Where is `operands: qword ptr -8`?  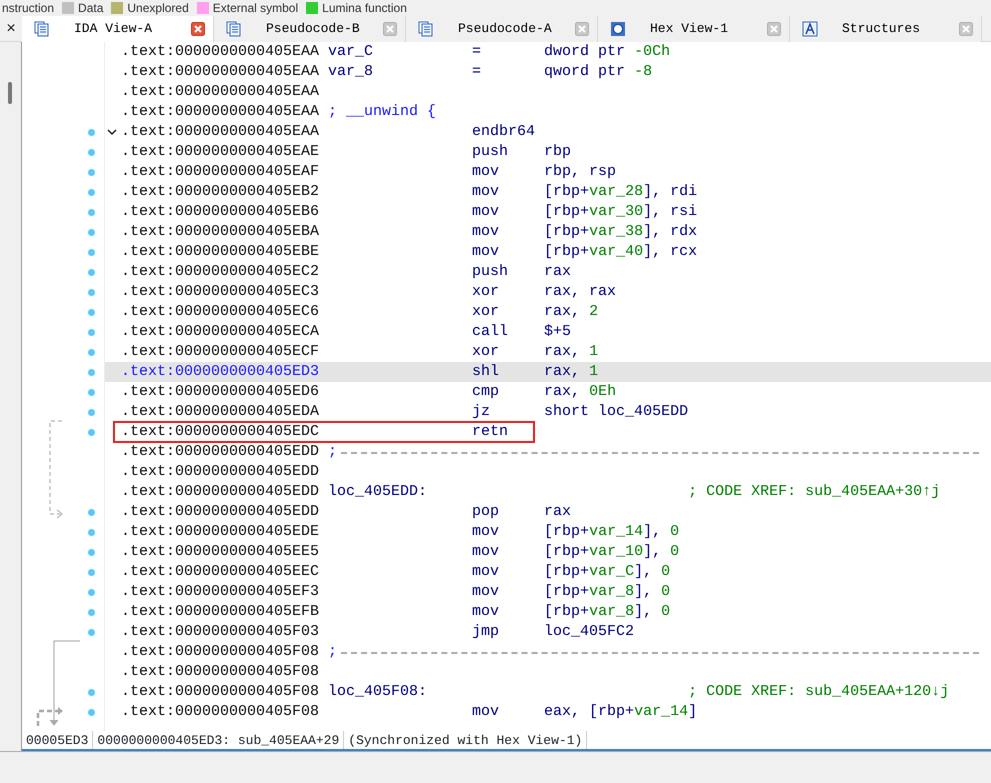
operands: qword ptr -8 is located at coordinates (598, 72).